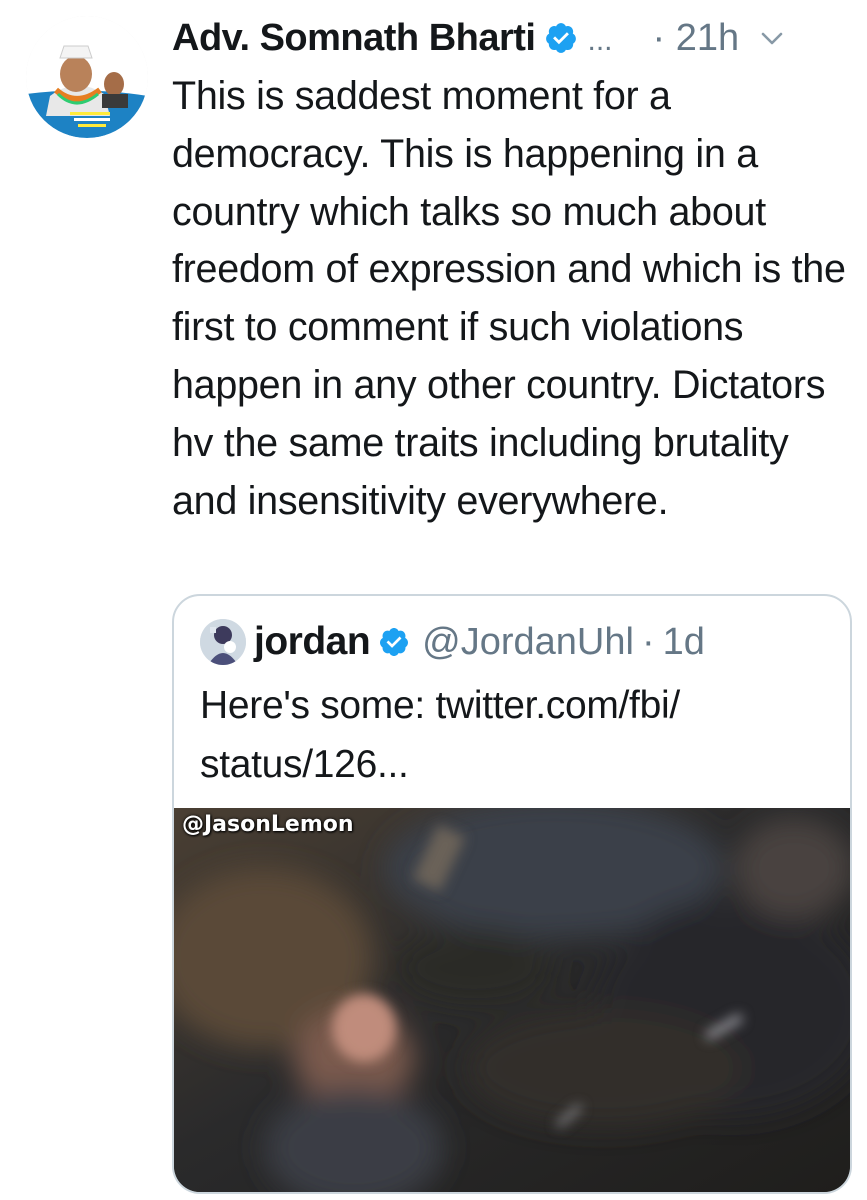 The width and height of the screenshot is (867, 1200). I want to click on quoted-display-name: jordan, so click(312, 642).